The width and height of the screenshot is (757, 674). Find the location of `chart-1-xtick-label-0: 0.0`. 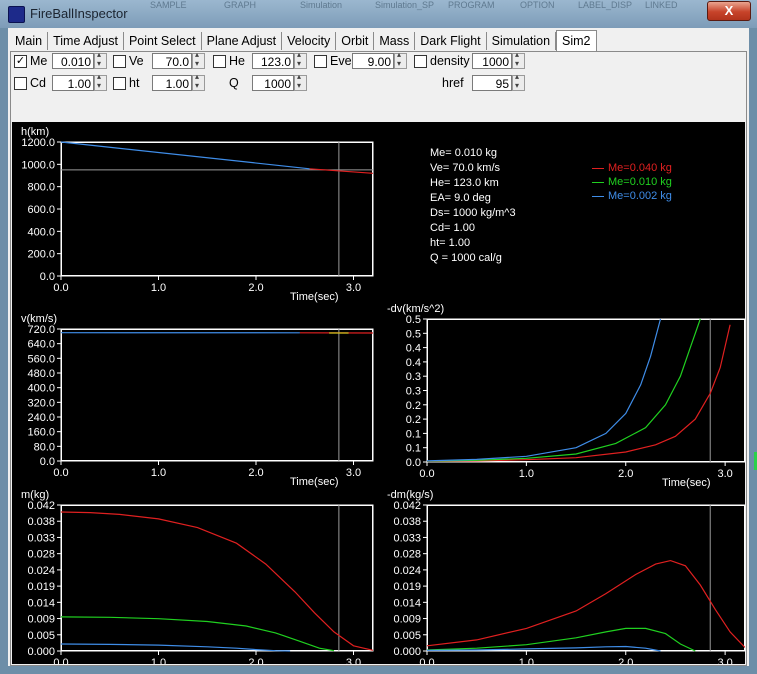

chart-1-xtick-label-0: 0.0 is located at coordinates (60, 473).